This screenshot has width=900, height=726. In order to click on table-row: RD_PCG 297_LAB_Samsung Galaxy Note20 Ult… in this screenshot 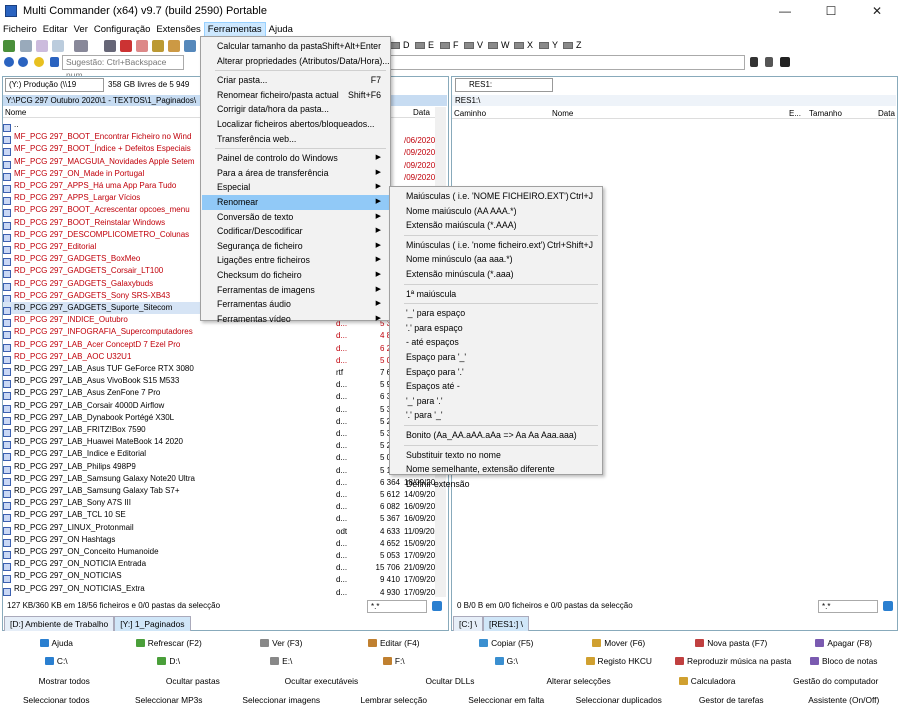, I will do `click(223, 480)`.